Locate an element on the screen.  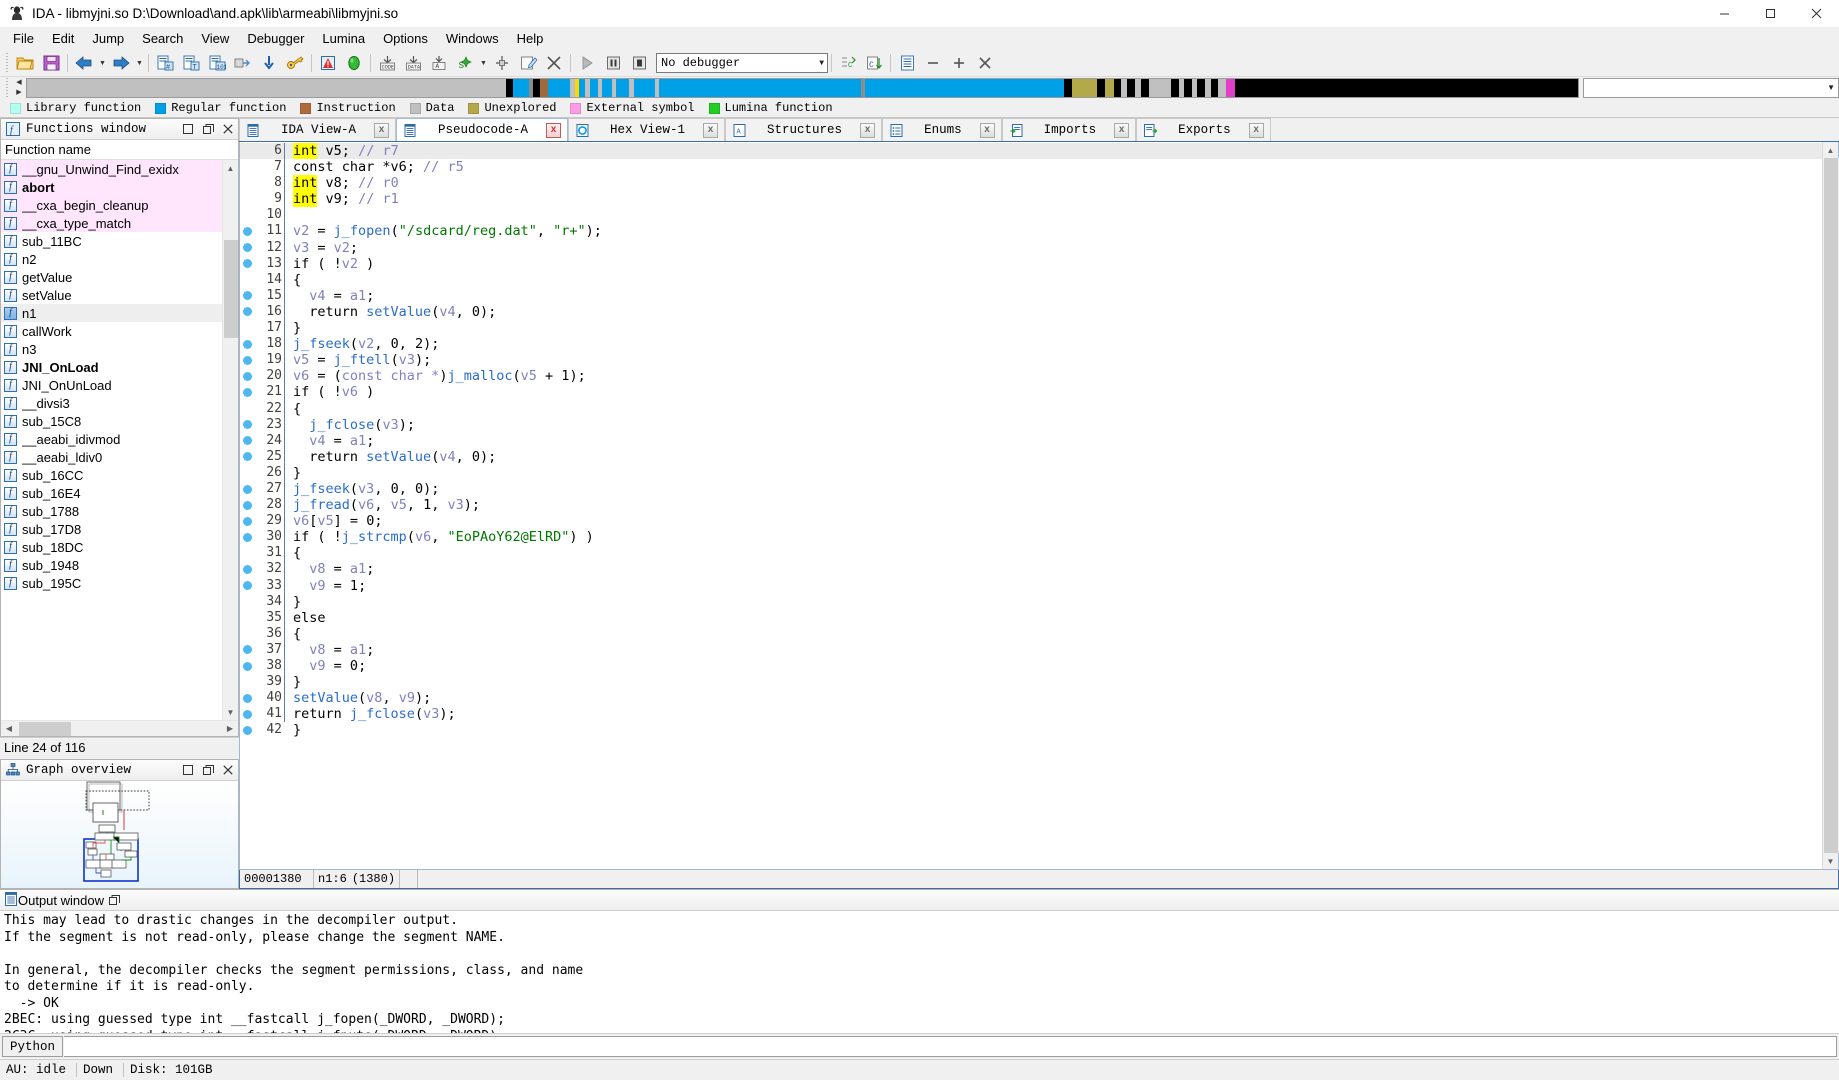
forward-arrow-icon is located at coordinates (121, 63).